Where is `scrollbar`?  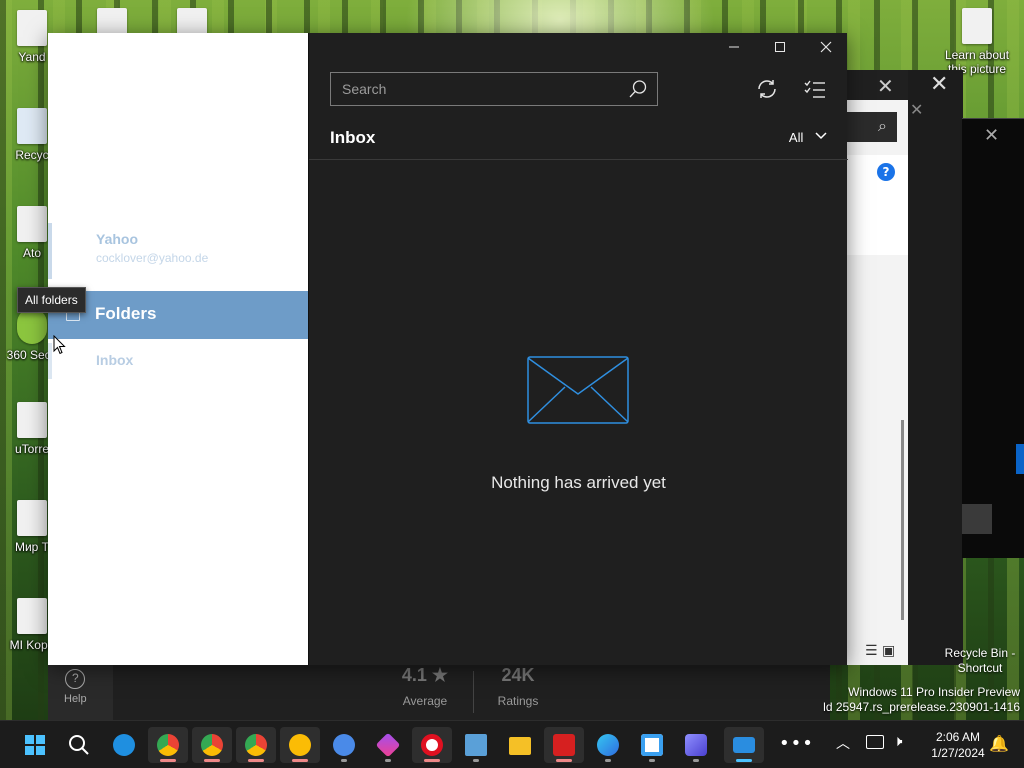 scrollbar is located at coordinates (902, 520).